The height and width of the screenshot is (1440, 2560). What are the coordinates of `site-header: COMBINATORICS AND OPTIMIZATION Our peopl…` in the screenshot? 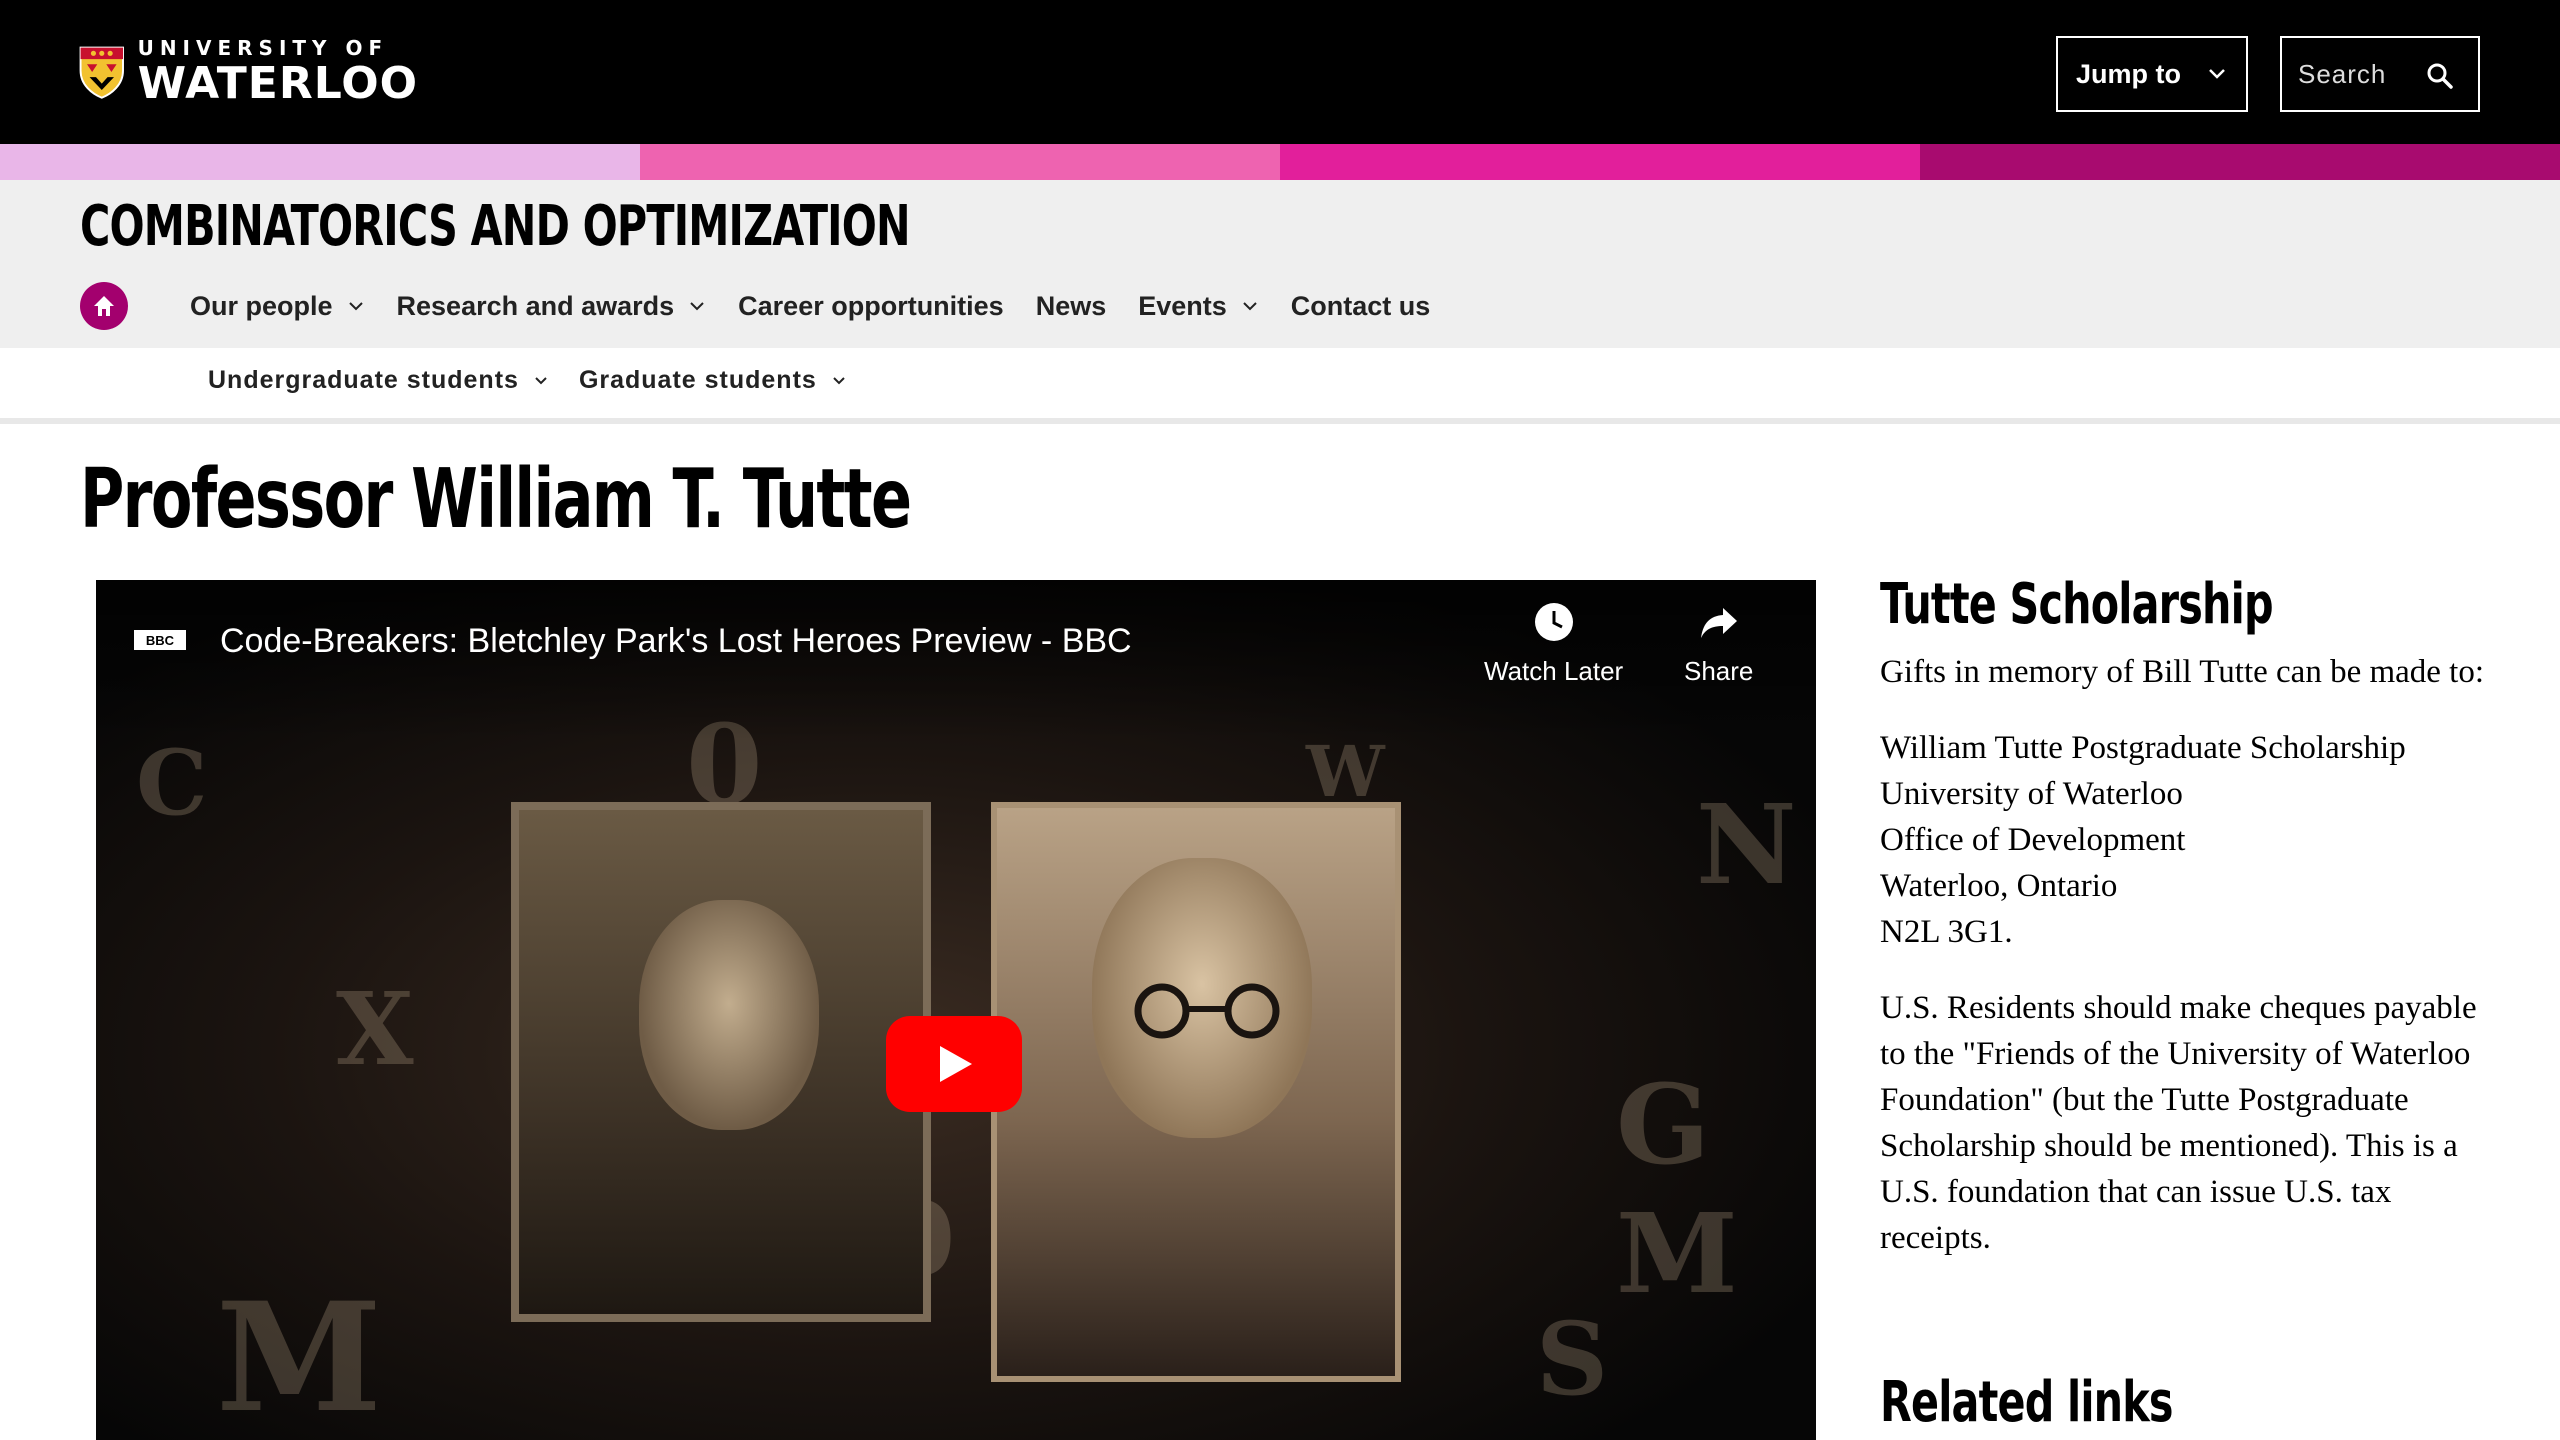 It's located at (1280, 264).